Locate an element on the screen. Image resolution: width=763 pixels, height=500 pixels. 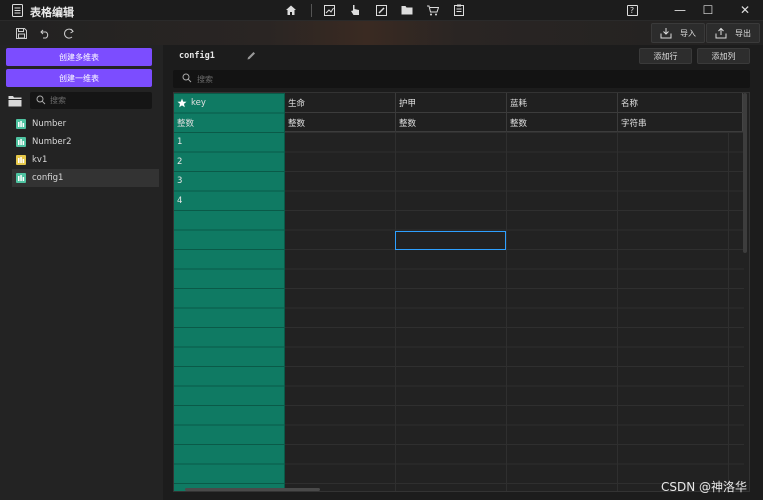
nav-separator is located at coordinates (311, 10).